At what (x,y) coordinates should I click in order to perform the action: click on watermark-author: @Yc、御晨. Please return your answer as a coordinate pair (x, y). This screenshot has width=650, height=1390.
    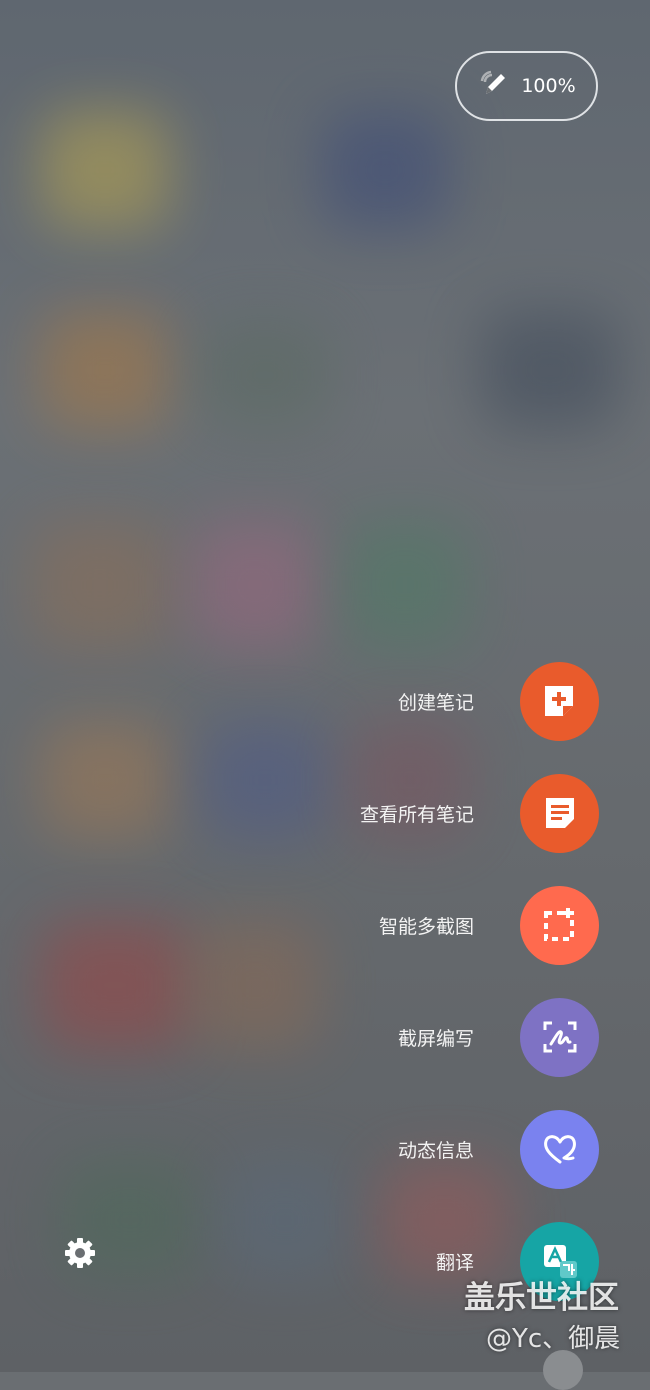
    Looking at the image, I should click on (553, 1339).